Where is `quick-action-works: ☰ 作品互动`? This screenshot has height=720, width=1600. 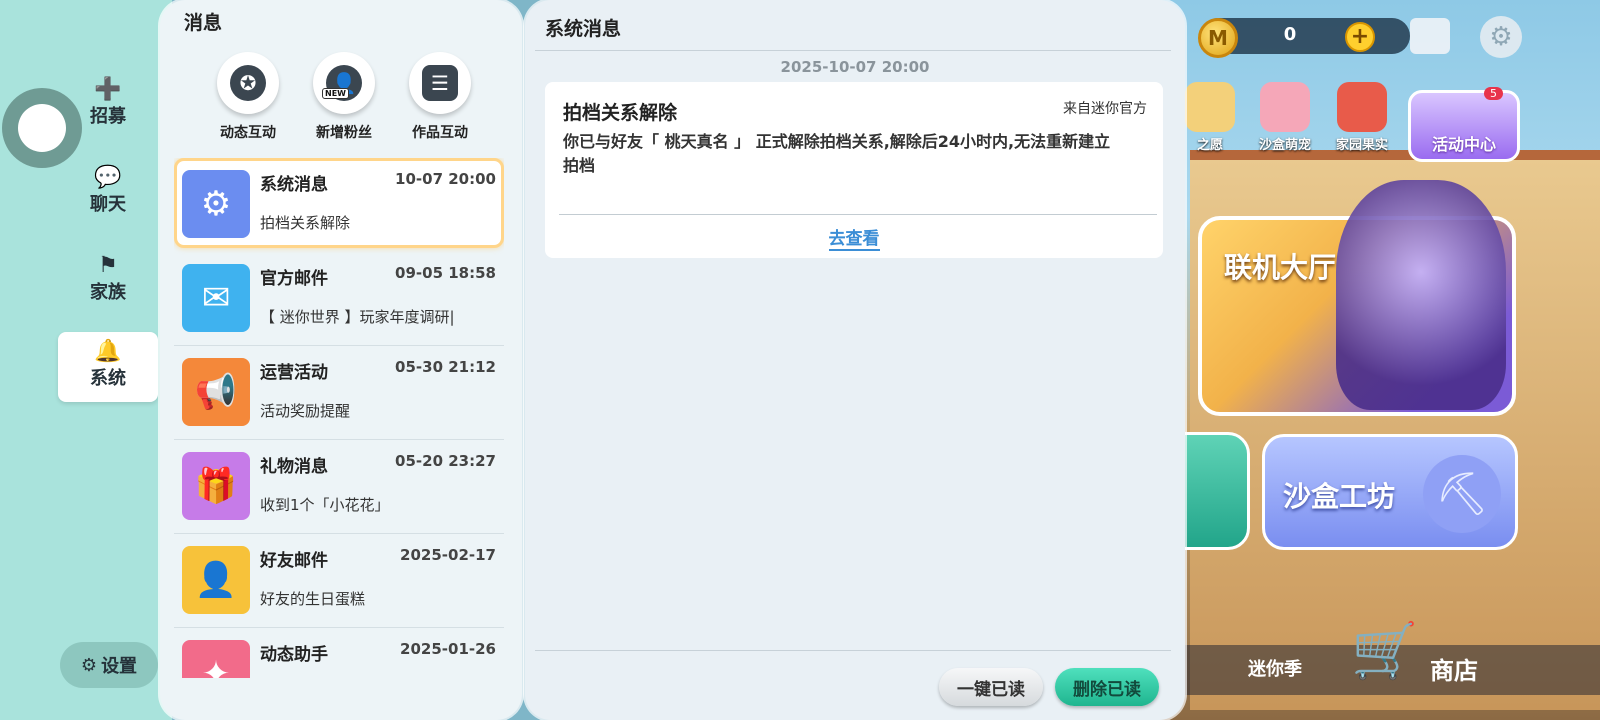
quick-action-works: ☰ 作品互动 is located at coordinates (440, 97).